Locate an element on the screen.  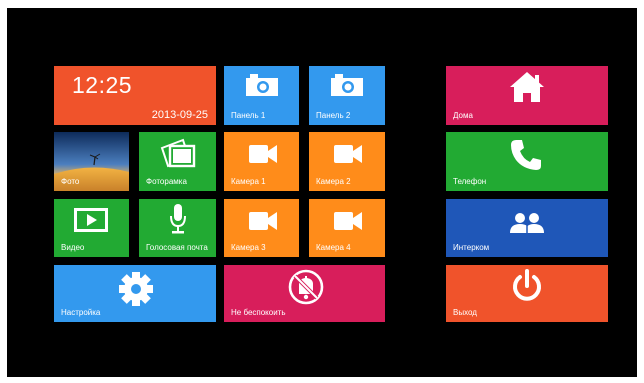
tile-photo: Фото is located at coordinates (91, 161).